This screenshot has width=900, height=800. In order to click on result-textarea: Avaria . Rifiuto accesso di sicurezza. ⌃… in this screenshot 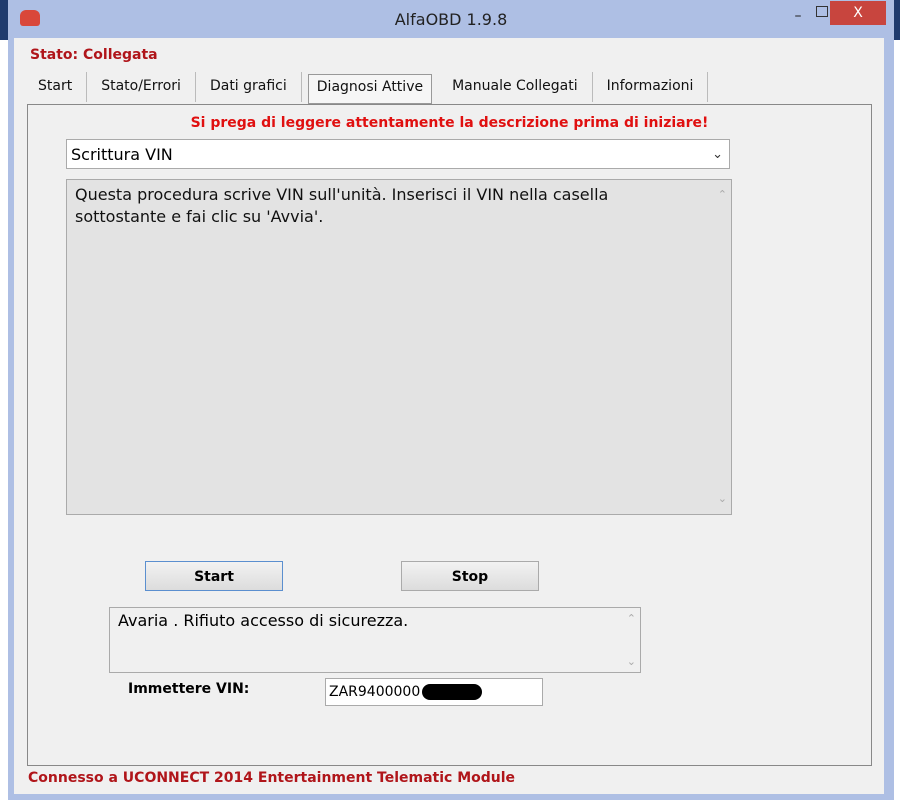, I will do `click(375, 640)`.